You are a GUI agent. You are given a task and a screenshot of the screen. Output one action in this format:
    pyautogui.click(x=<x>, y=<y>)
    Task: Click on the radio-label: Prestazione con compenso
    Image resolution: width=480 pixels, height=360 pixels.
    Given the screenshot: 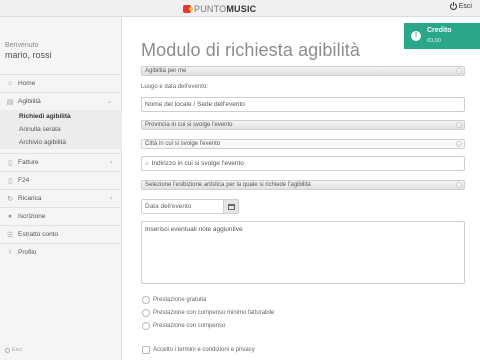 What is the action you would take?
    pyautogui.click(x=189, y=326)
    